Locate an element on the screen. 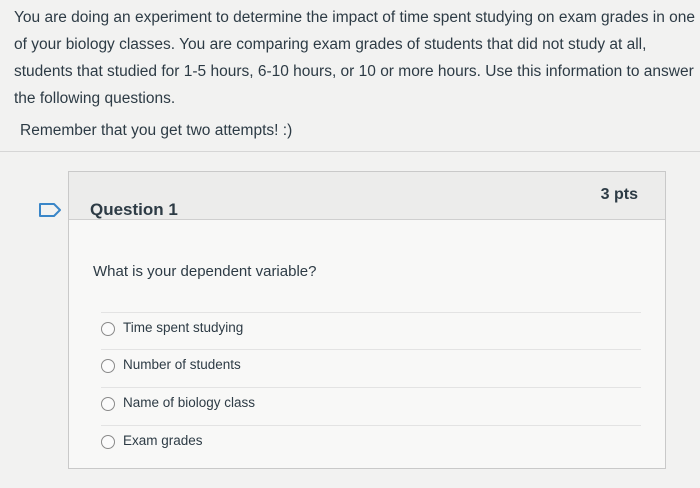 The width and height of the screenshot is (700, 488). answer-label: Time spent studying is located at coordinates (183, 327).